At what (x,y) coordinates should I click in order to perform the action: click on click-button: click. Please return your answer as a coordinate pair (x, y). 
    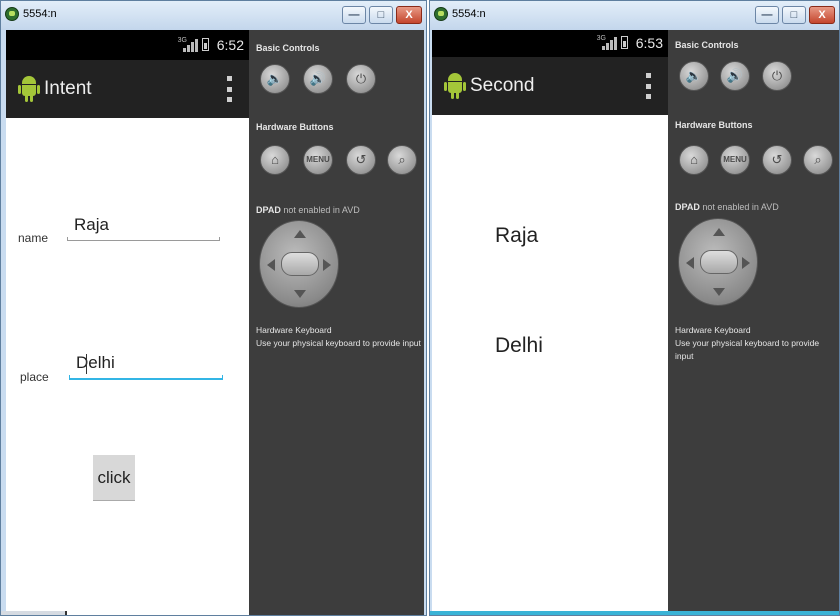
    Looking at the image, I should click on (114, 478).